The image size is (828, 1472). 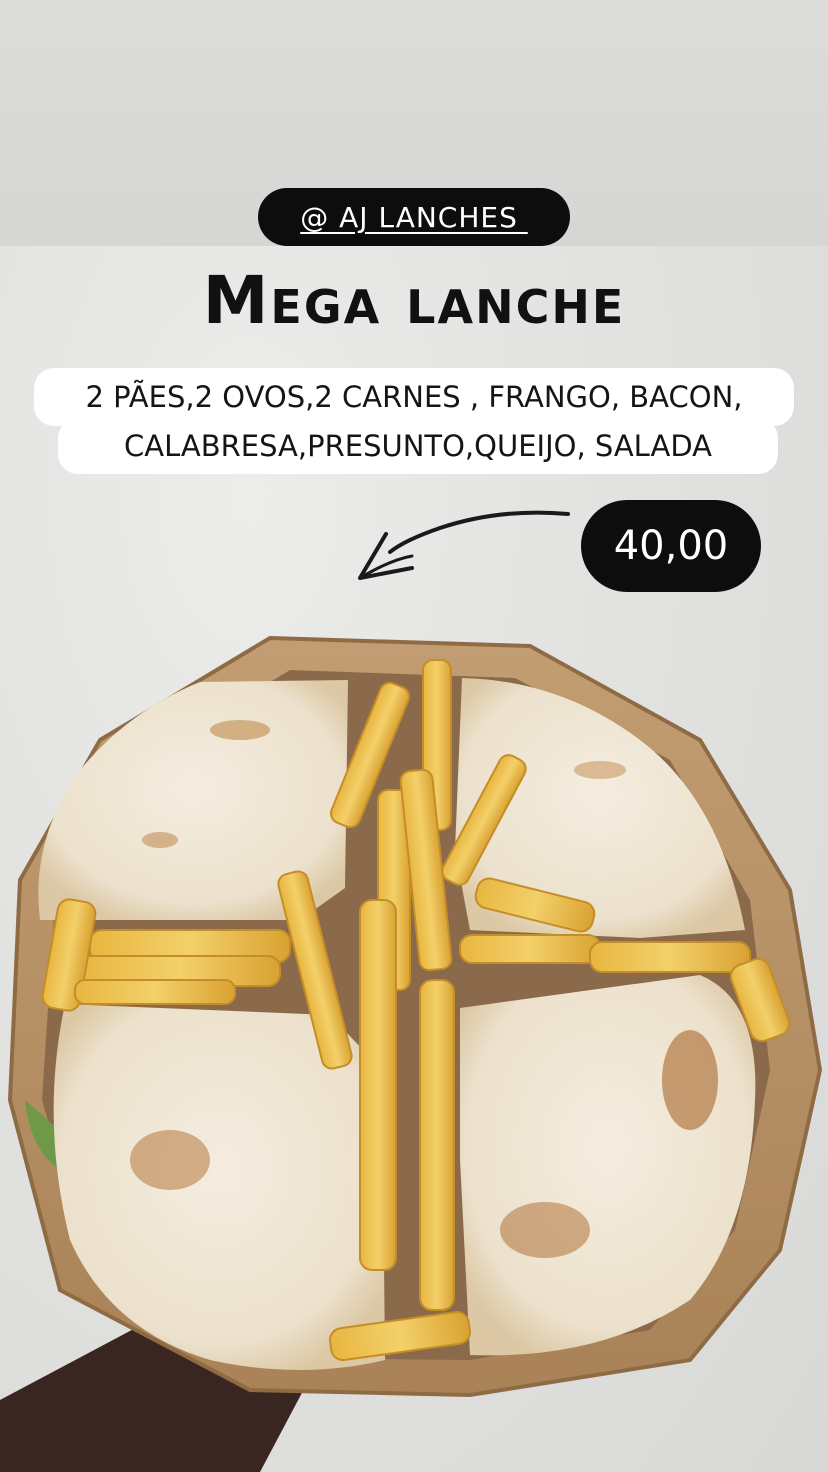 I want to click on handle-badge: @ AJ LANCHES, so click(x=414, y=217).